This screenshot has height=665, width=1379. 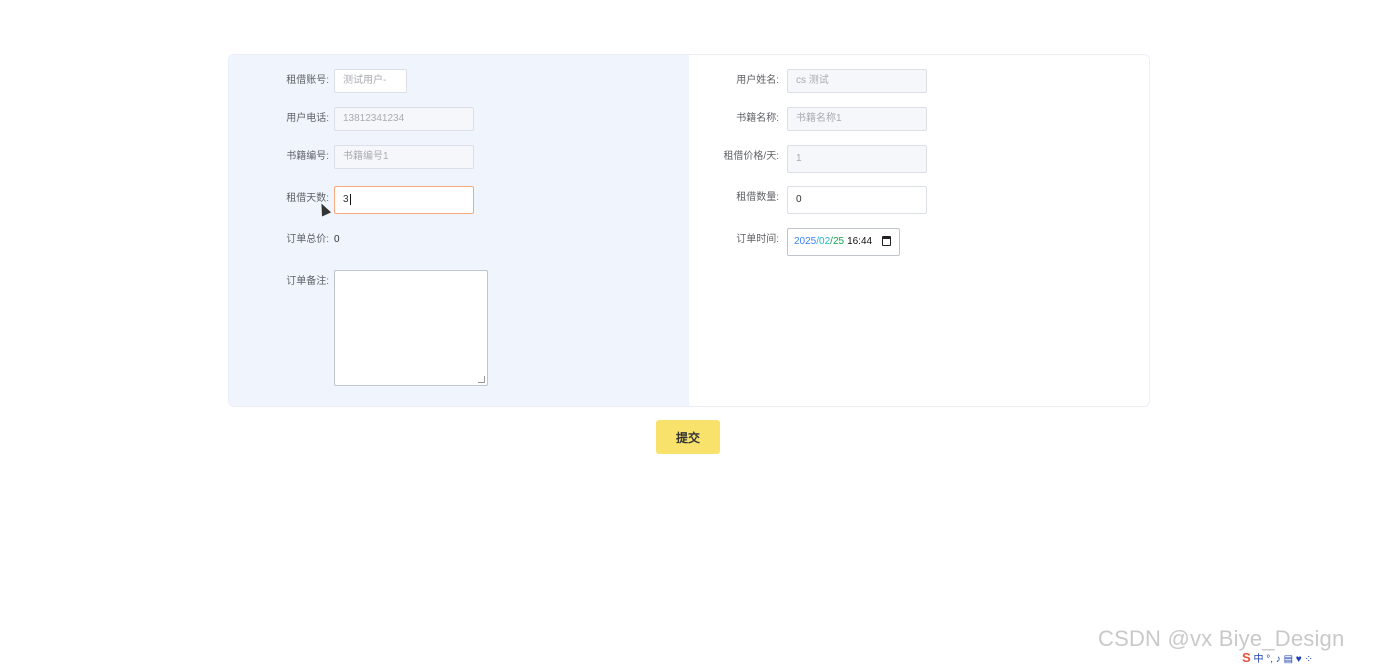 What do you see at coordinates (1282, 659) in the screenshot?
I see `tray-icons: 中 °, ♪ ▤ ♥ ⁘` at bounding box center [1282, 659].